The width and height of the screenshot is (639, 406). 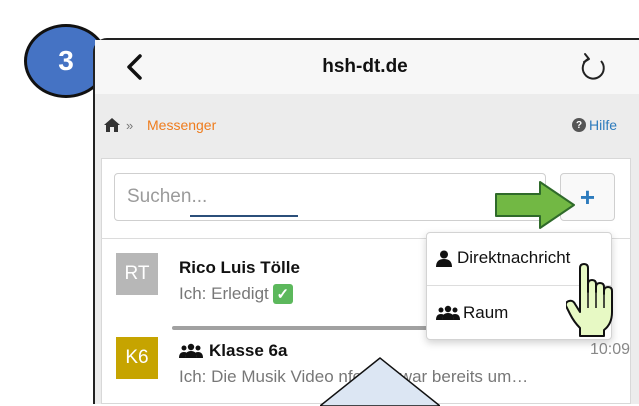 What do you see at coordinates (137, 274) in the screenshot?
I see `avatar: RT` at bounding box center [137, 274].